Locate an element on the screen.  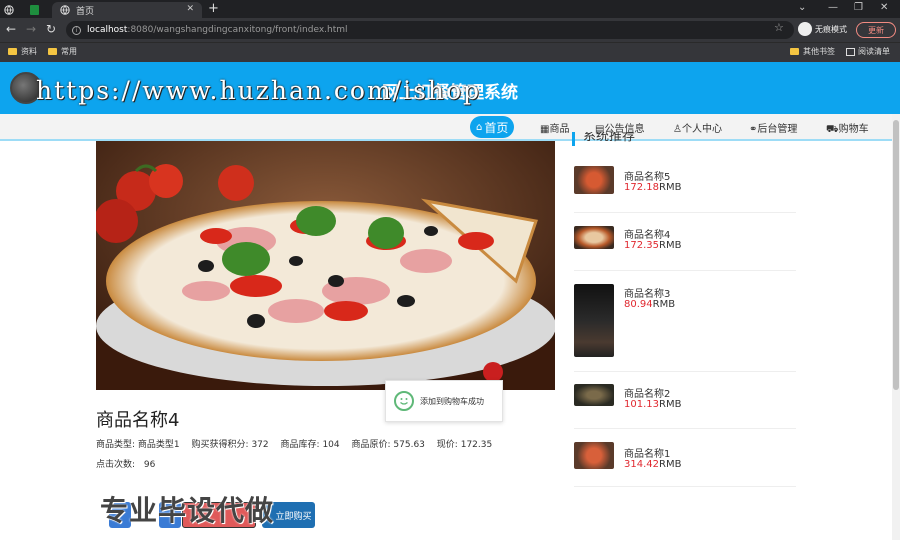
reading-list: 阅读清单 is located at coordinates (868, 51).